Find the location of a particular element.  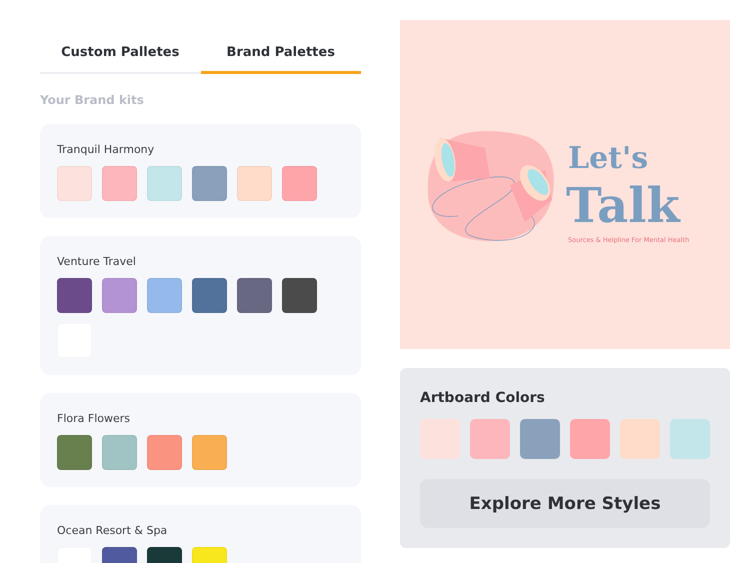

palette-name: Flora Flowers is located at coordinates (94, 418).